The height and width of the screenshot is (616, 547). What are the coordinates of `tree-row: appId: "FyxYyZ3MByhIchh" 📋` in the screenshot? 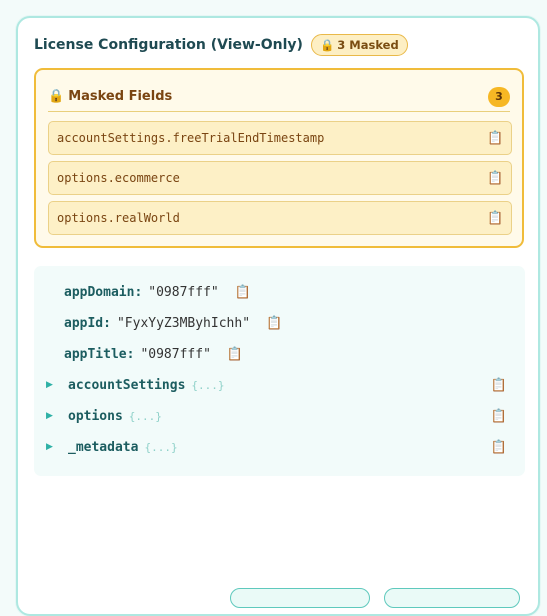 It's located at (279, 323).